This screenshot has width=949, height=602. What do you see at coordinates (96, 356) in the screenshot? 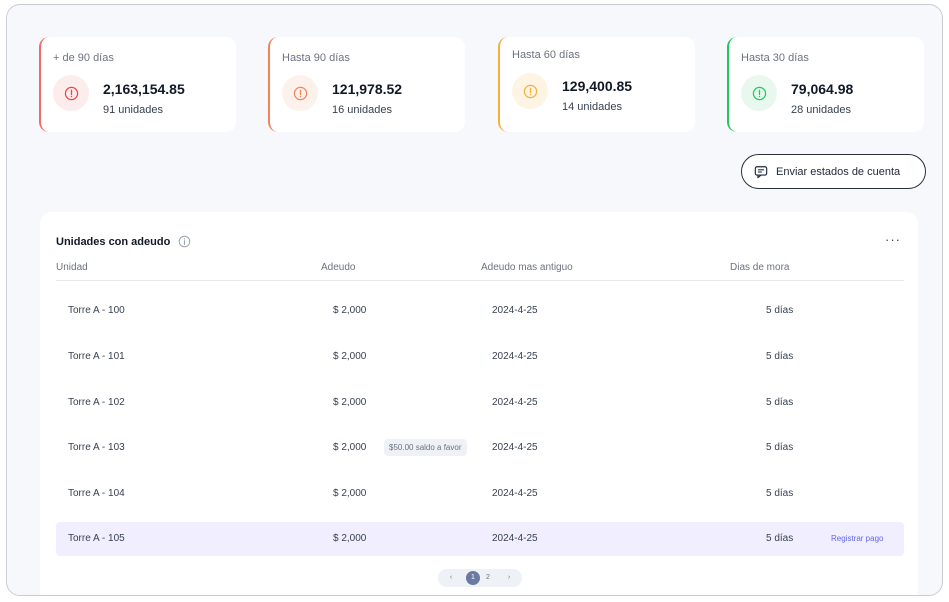
I see `unit-cell: Torre A - 101` at bounding box center [96, 356].